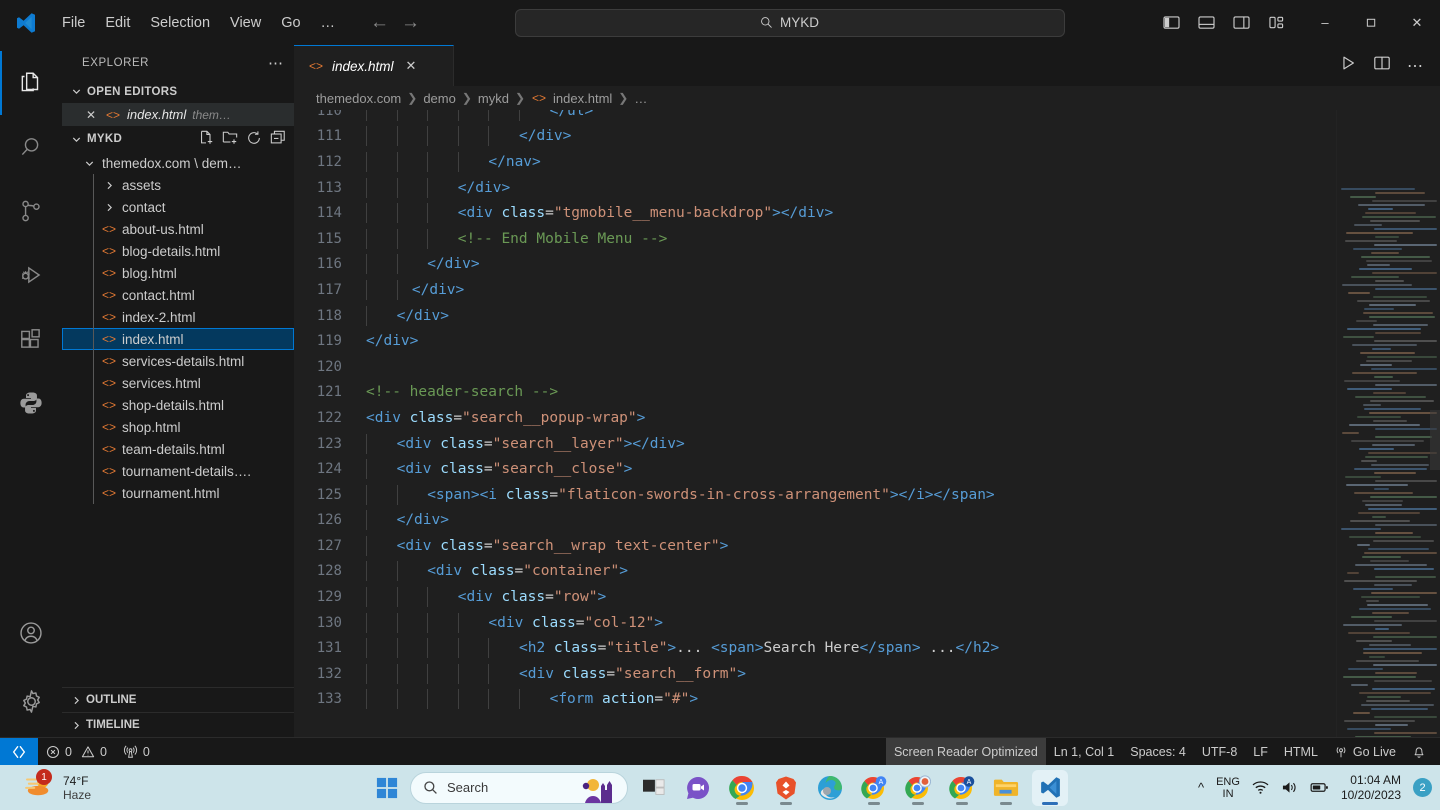  I want to click on code-line: 129 <div class="row">, so click(815, 597).